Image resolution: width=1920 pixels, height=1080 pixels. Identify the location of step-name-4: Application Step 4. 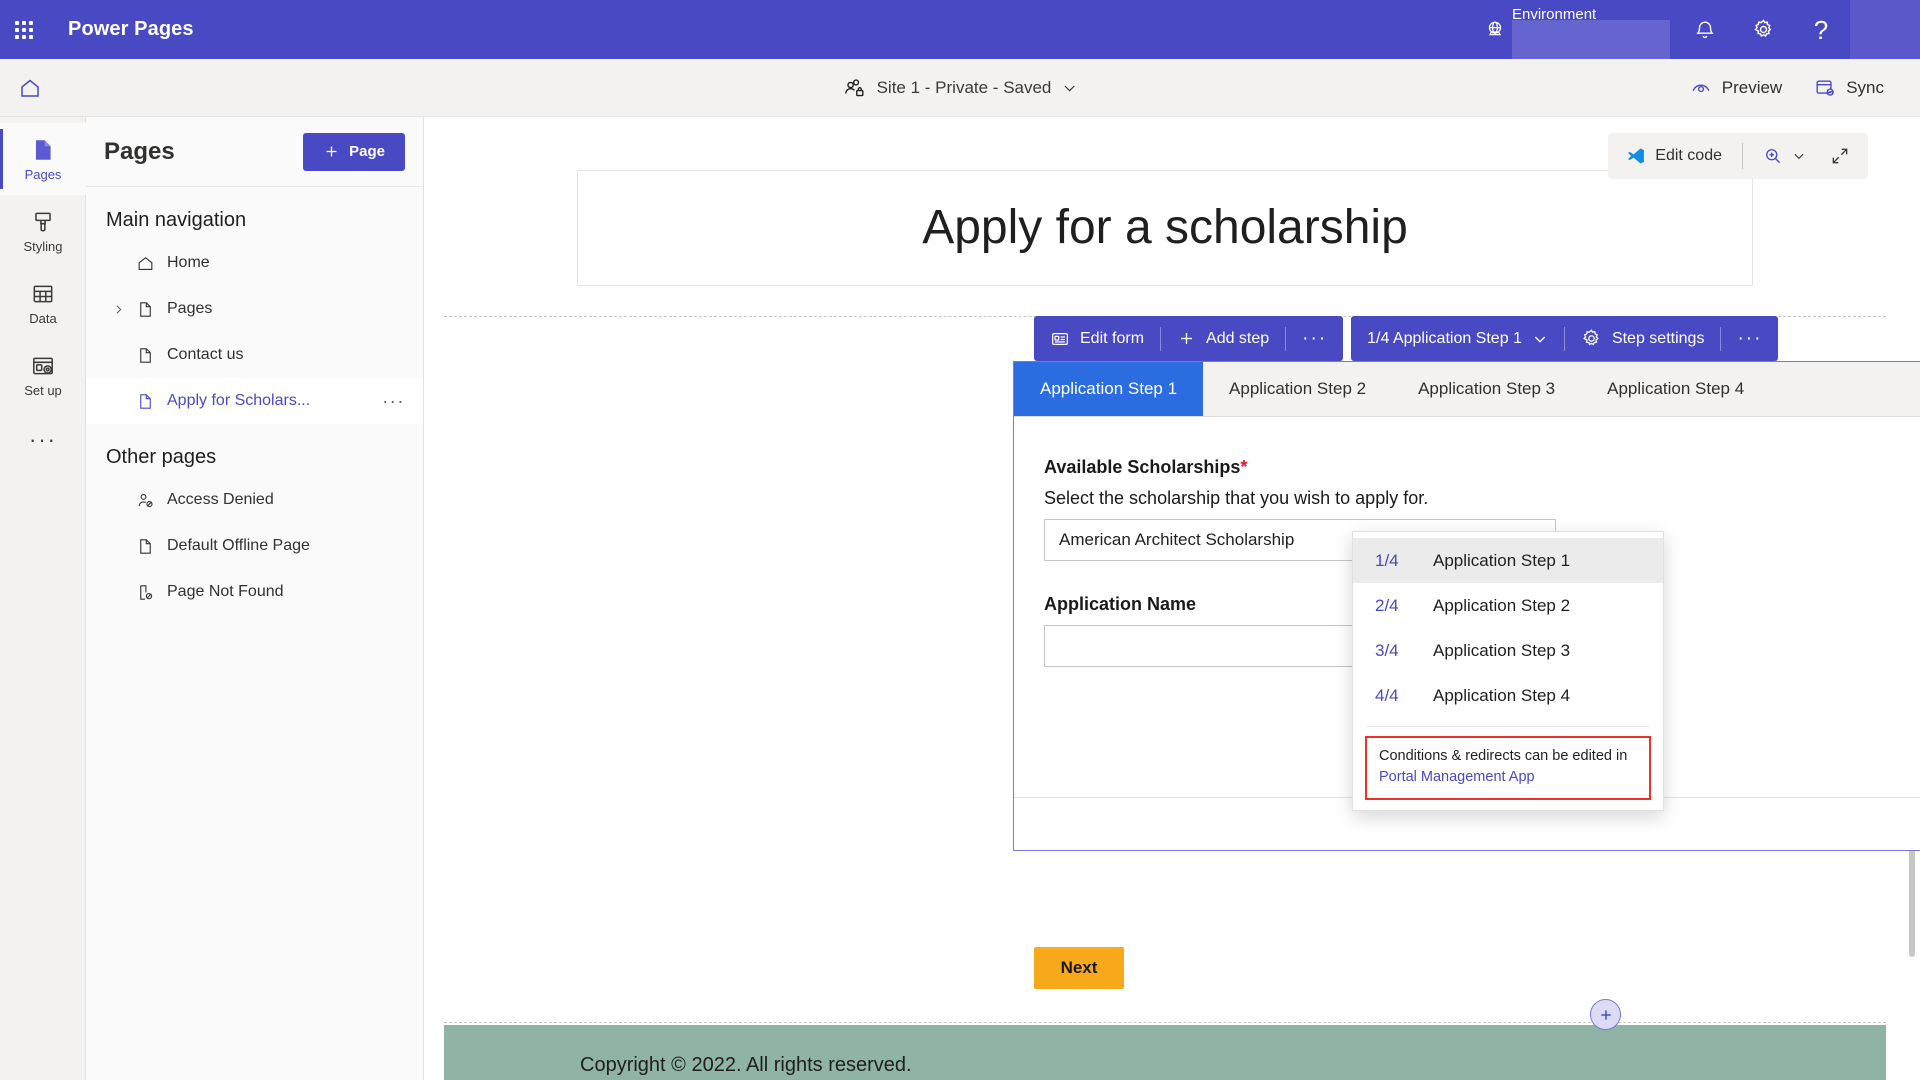
(1502, 695).